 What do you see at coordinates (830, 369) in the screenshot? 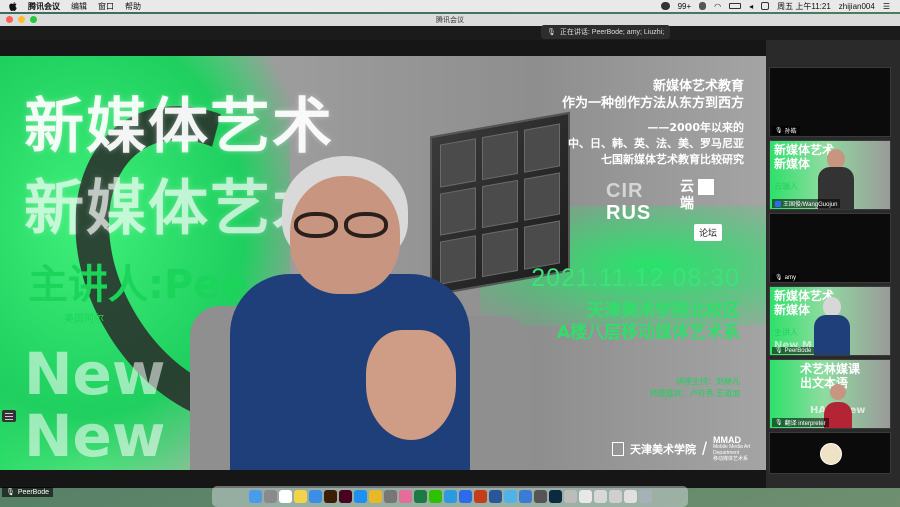
I see `tile-slide-text: 术艺林媒课` at bounding box center [830, 369].